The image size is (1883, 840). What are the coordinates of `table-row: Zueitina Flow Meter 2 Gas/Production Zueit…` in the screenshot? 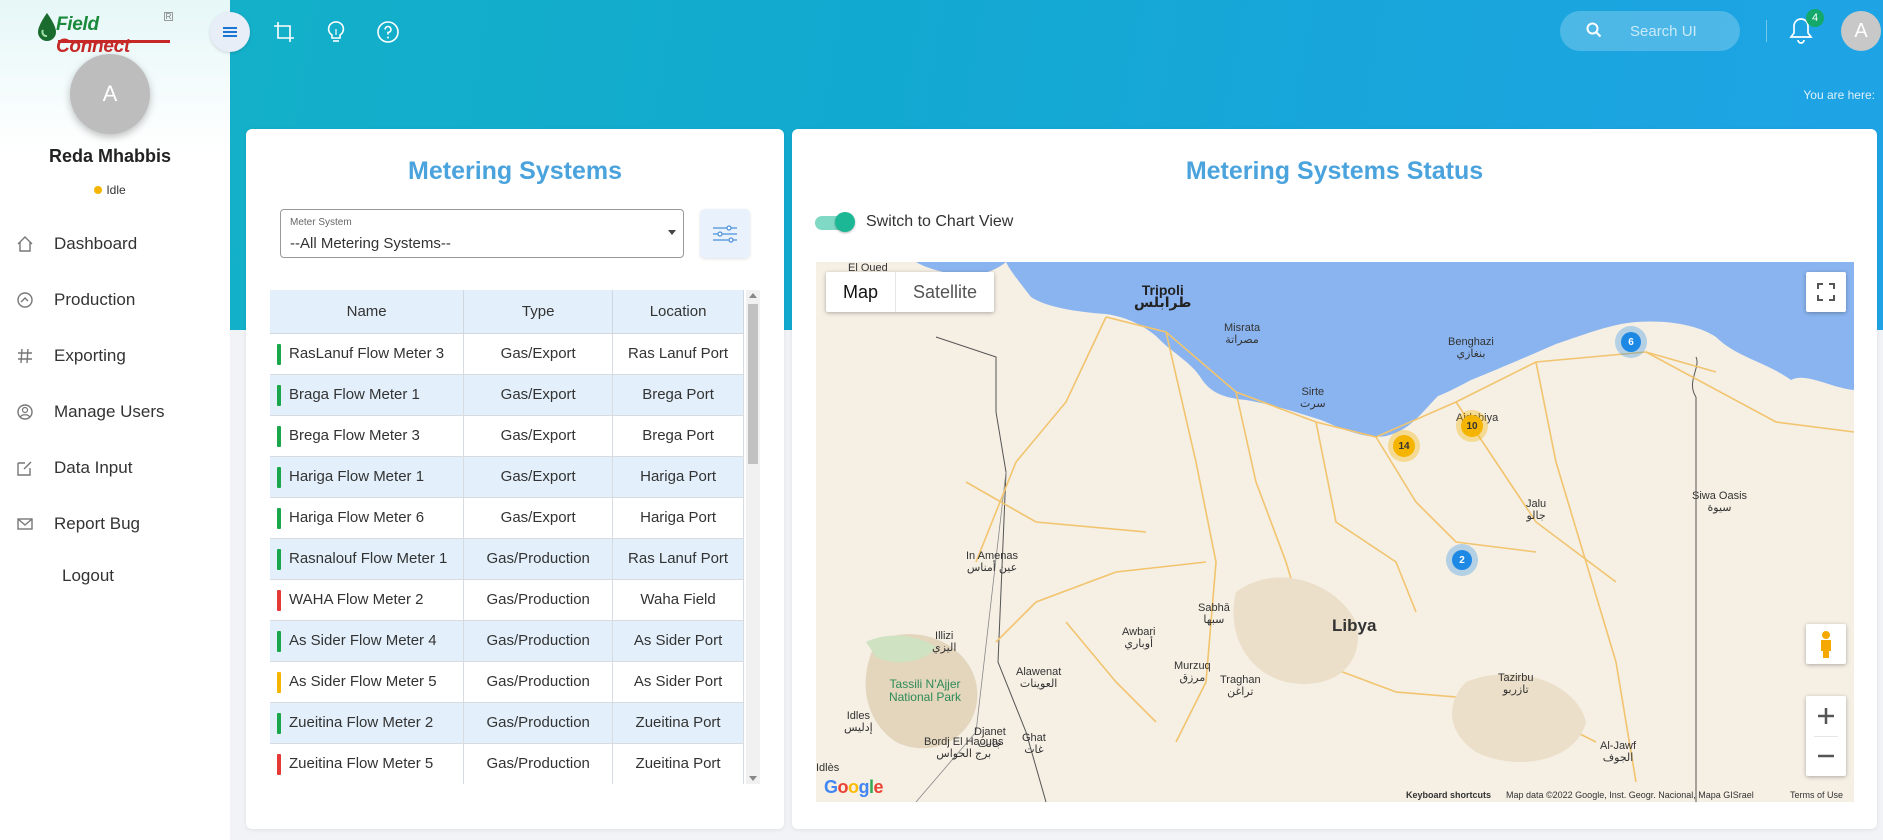 It's located at (507, 723).